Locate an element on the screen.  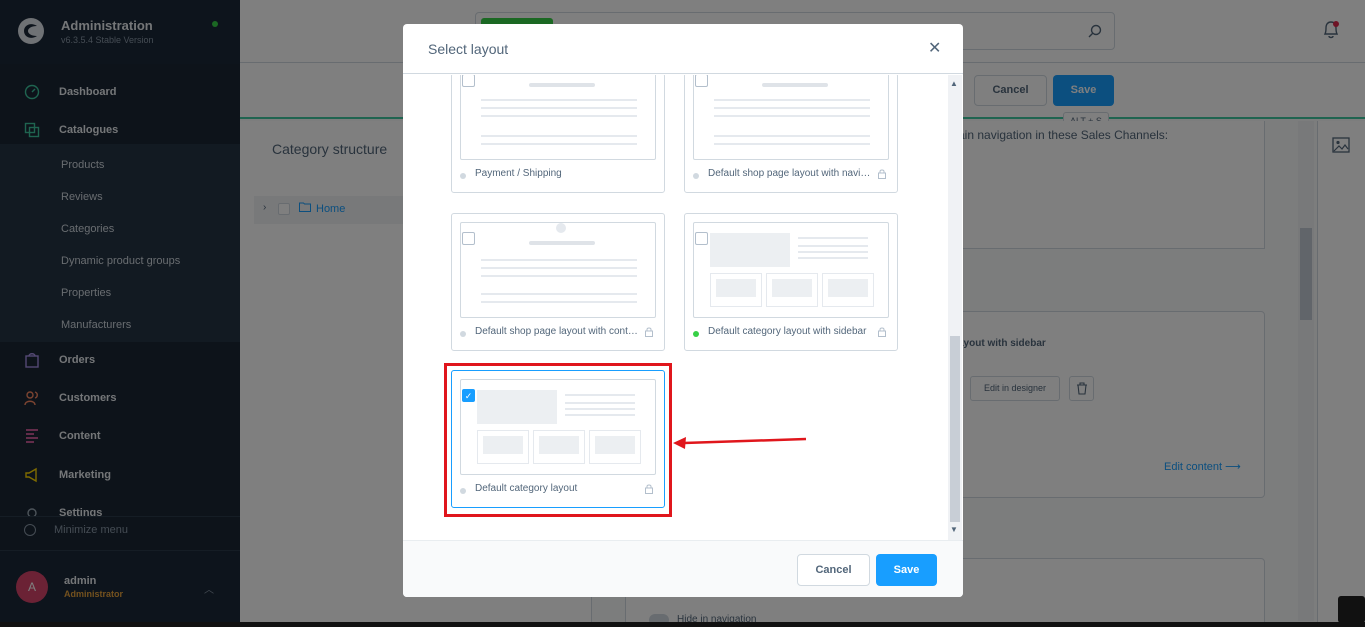
layout-card-category-default: ✓ Default category layout is located at coordinates (558, 439).